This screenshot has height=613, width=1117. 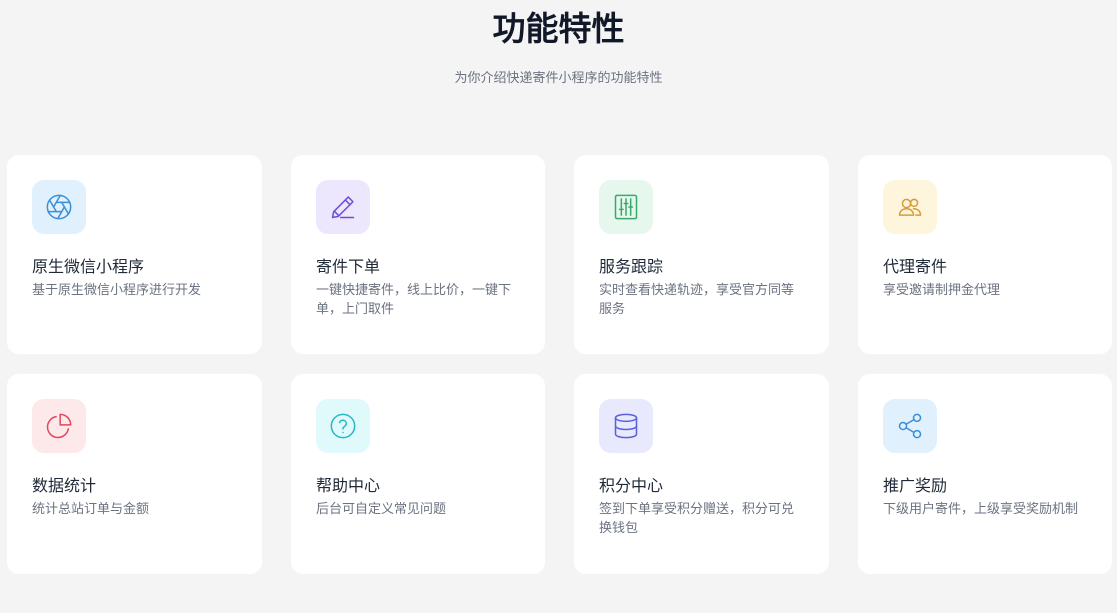 I want to click on users-icon, so click(x=910, y=207).